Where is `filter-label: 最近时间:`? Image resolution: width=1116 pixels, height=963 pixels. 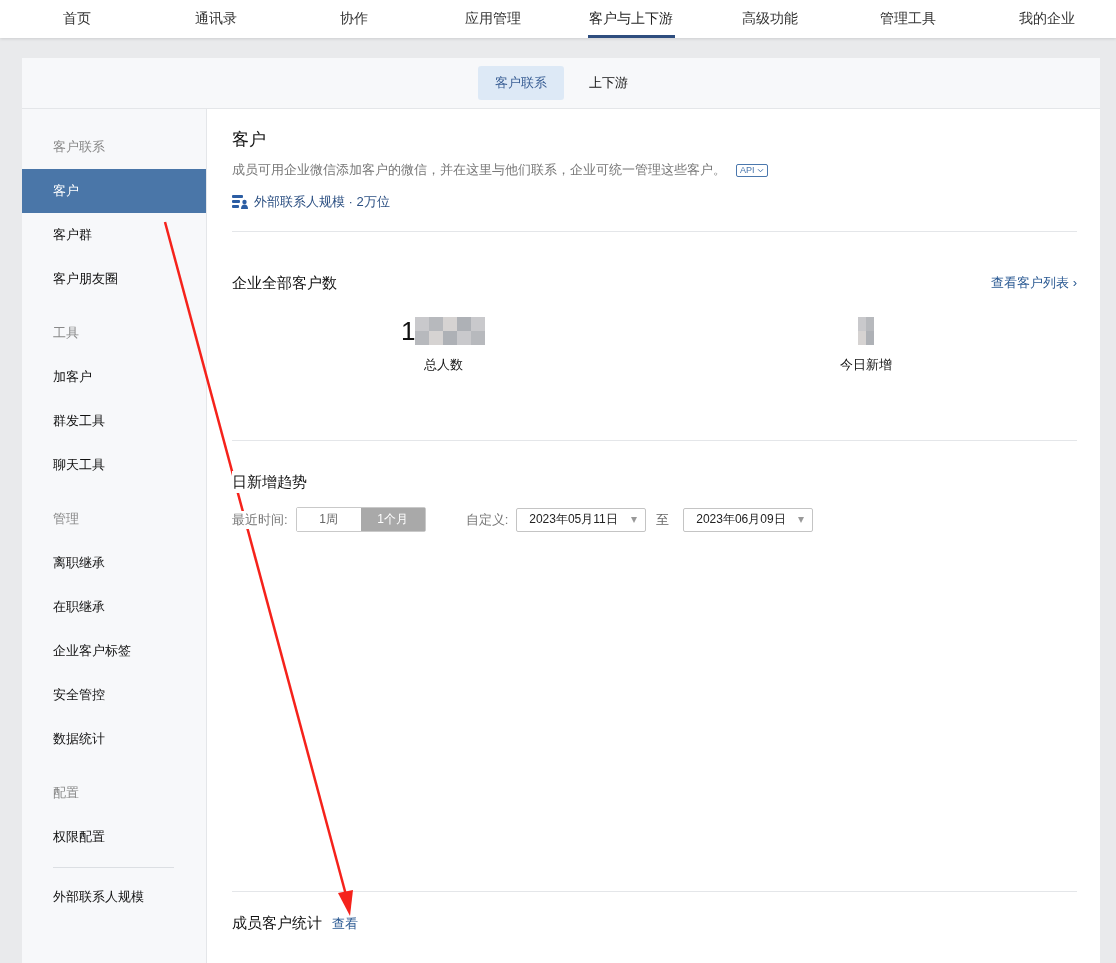
filter-label: 最近时间: is located at coordinates (260, 519).